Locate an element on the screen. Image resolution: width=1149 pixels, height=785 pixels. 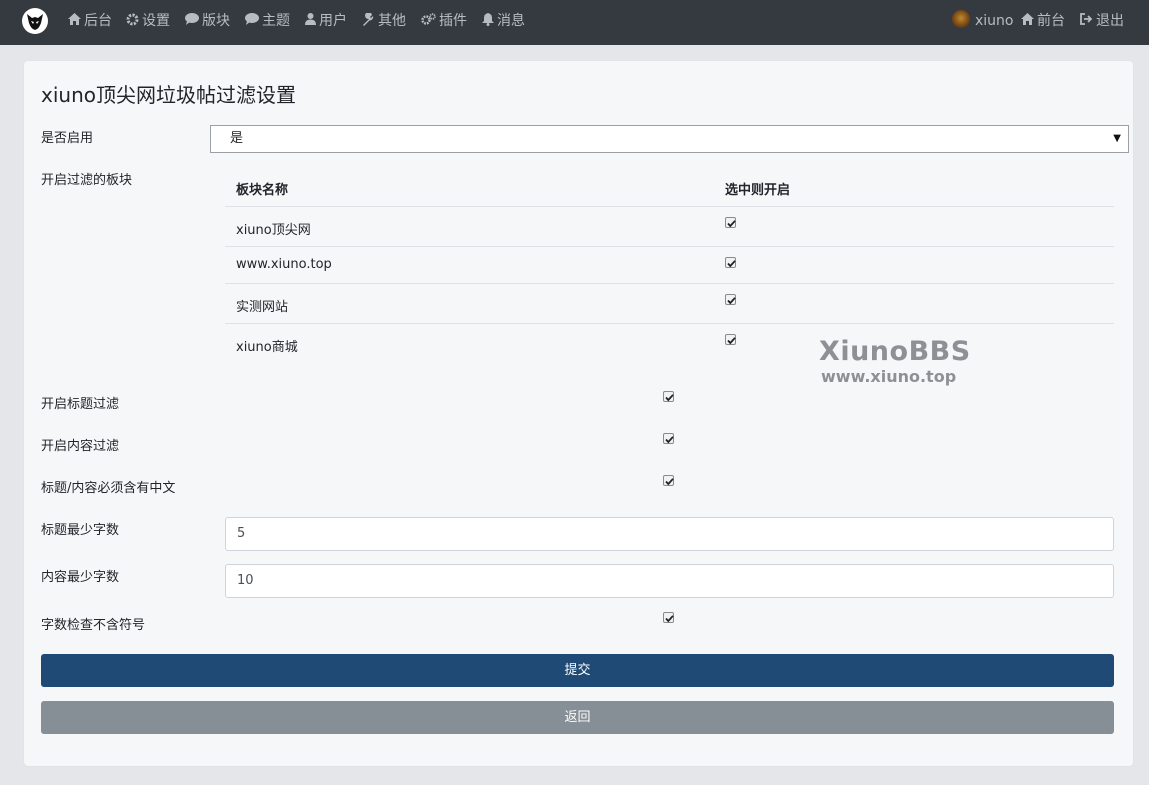
caret-down-icon: ▼ is located at coordinates (1117, 138).